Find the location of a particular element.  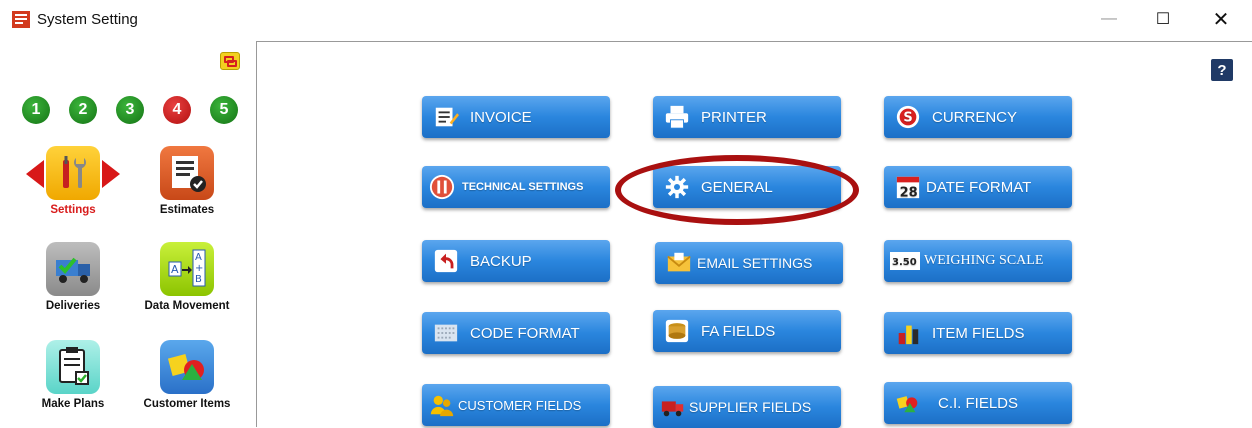

item-fields-button: ITEM FIELDS is located at coordinates (978, 333).